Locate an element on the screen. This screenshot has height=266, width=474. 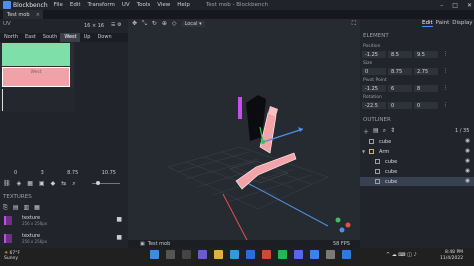
pivot-y-input: 6 is located at coordinates (400, 88).